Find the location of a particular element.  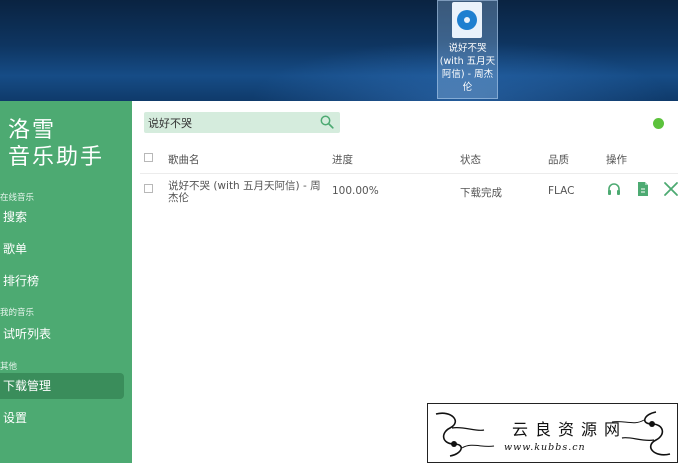

music-file-icon is located at coordinates (467, 20).